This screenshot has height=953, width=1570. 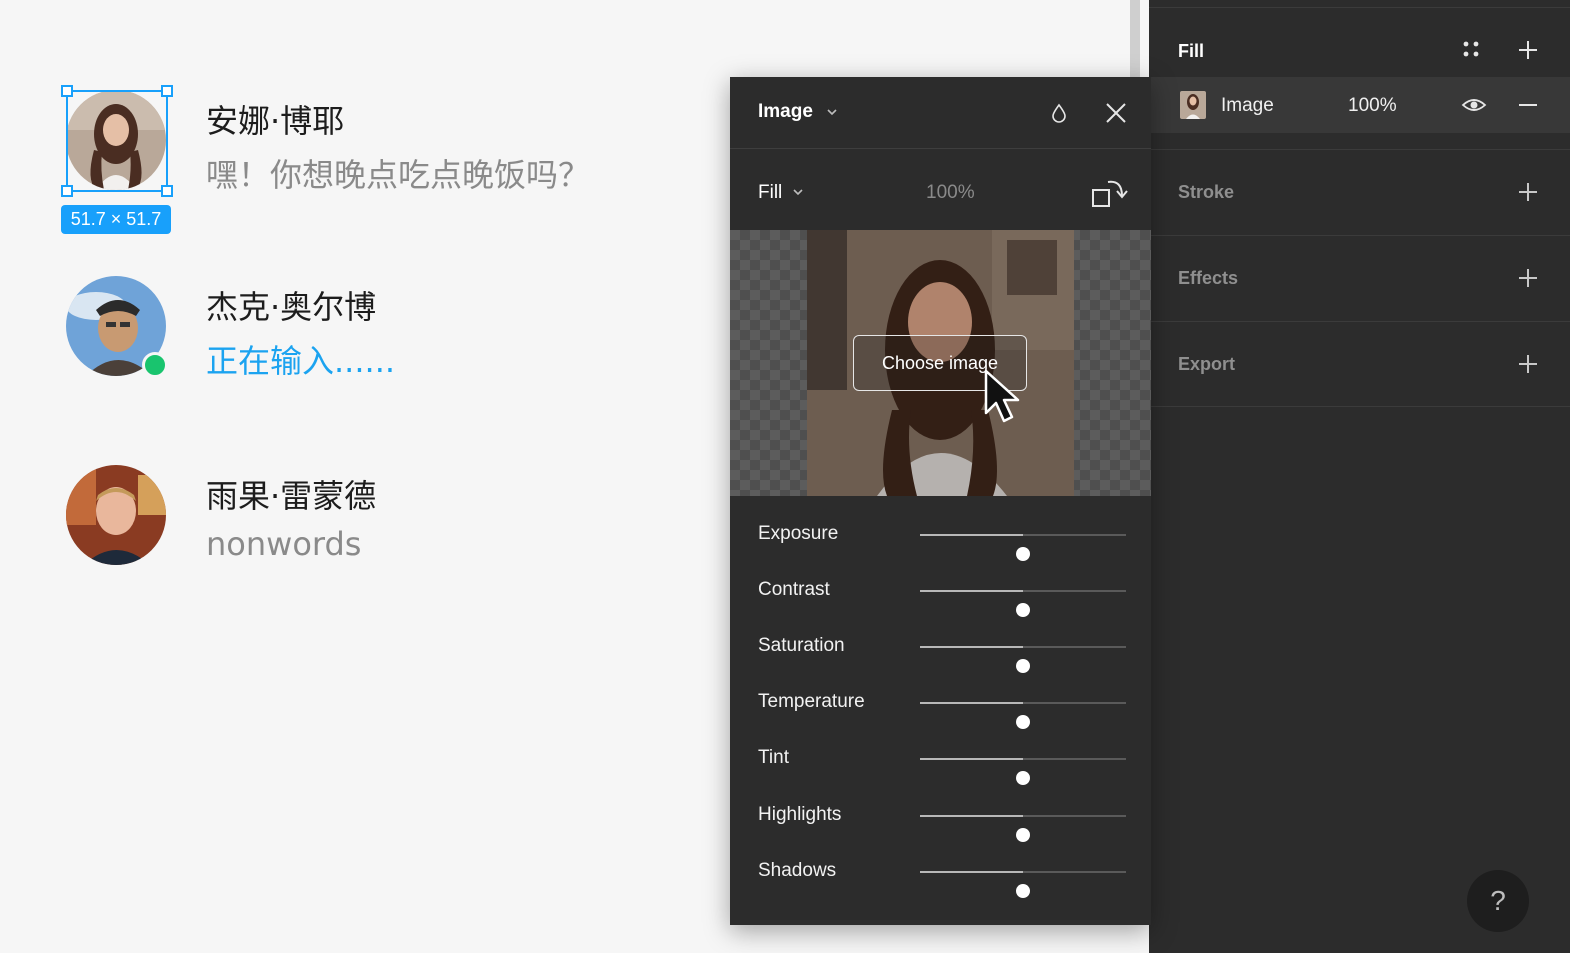 I want to click on canvas-scrollbar, so click(x=1135, y=40).